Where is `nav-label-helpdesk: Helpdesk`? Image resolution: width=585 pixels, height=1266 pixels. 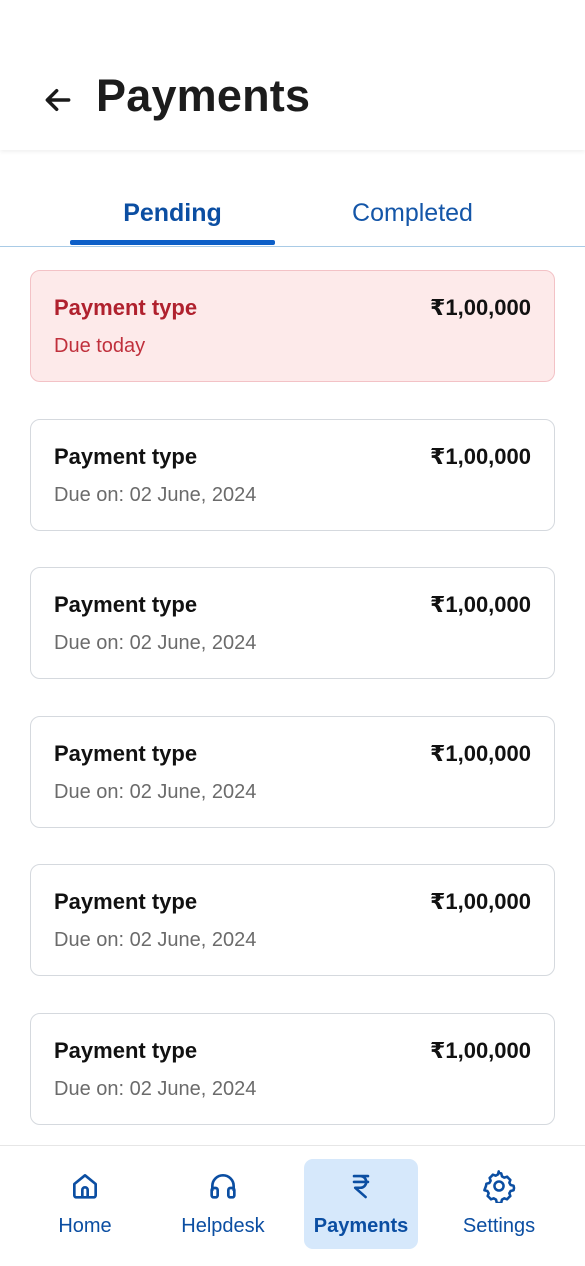 nav-label-helpdesk: Helpdesk is located at coordinates (223, 1226).